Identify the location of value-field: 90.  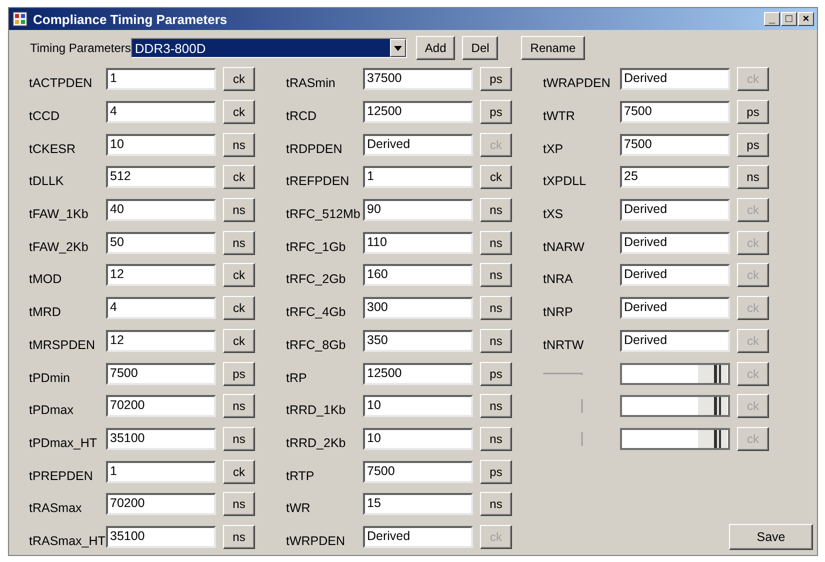
(418, 210).